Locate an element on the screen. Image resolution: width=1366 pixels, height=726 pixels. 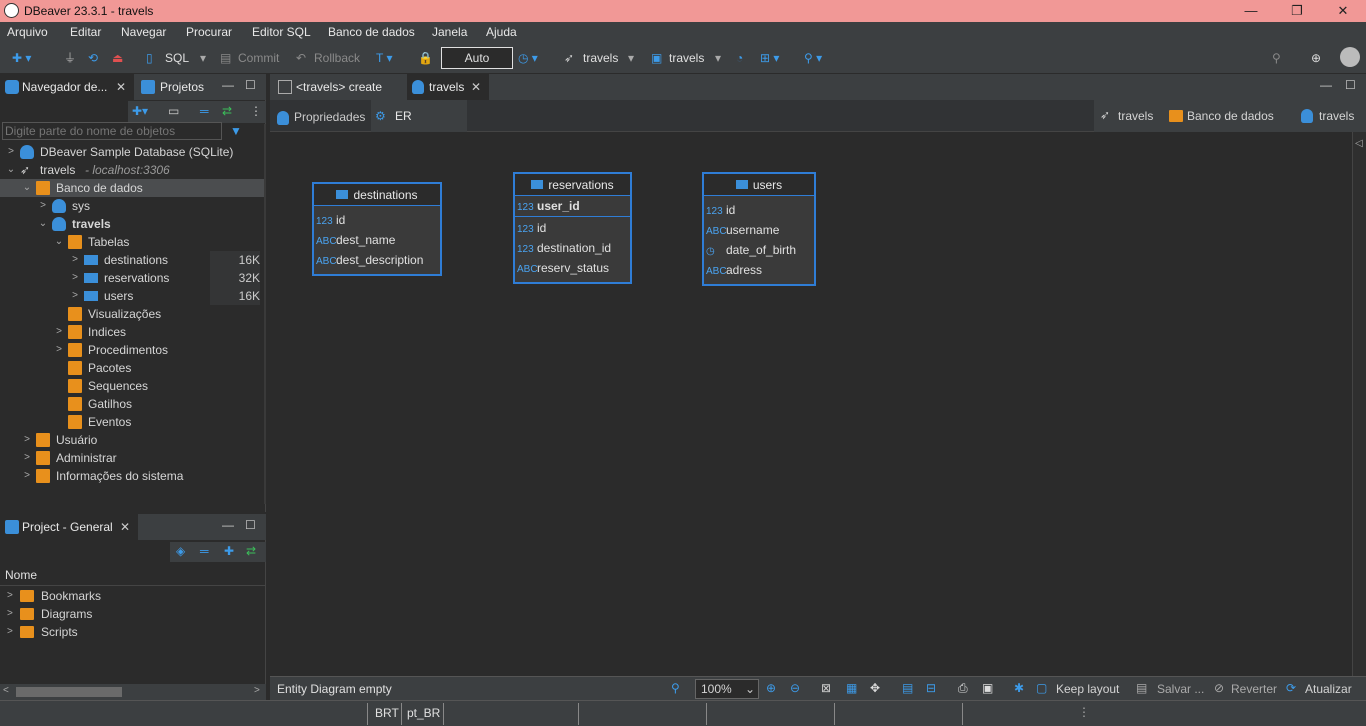
history-icon: ◷ ▾ is located at coordinates (528, 58).